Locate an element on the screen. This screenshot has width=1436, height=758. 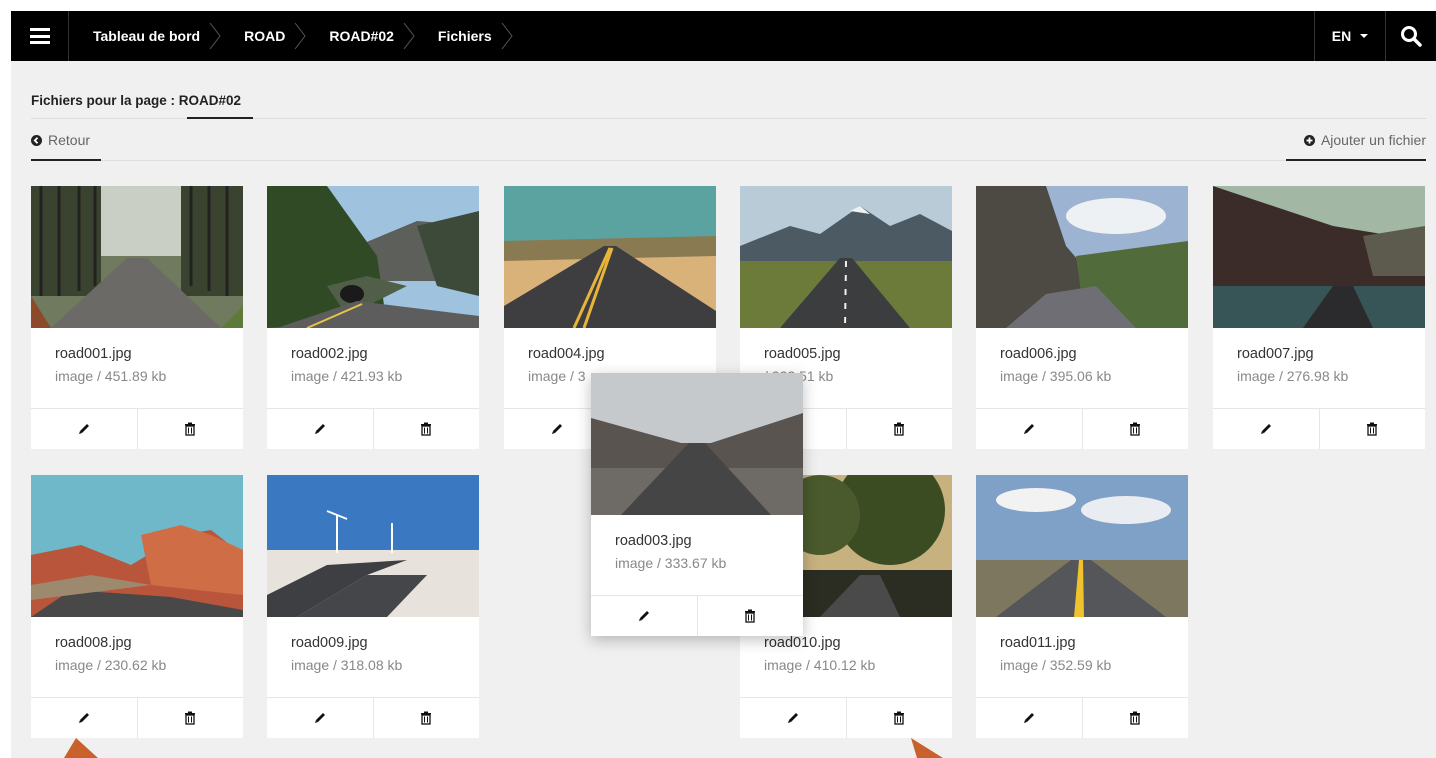
file-name: road003.jpg is located at coordinates (653, 541).